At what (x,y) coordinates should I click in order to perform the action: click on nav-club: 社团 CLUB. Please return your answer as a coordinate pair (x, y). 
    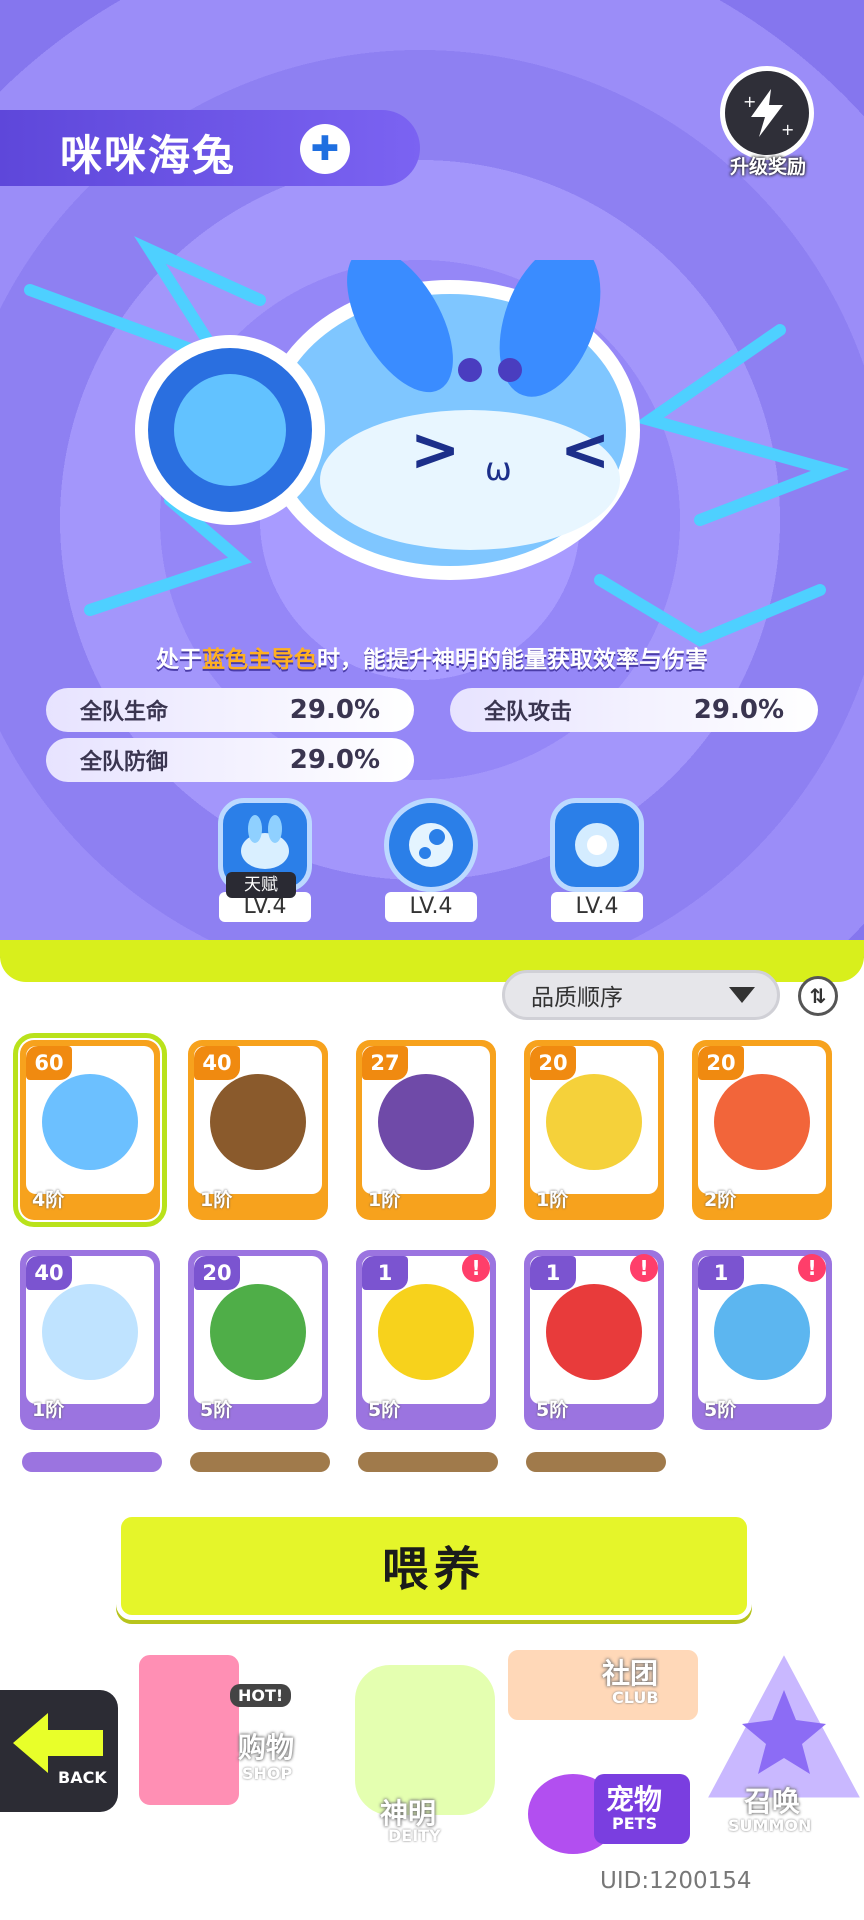
    Looking at the image, I should click on (604, 1682).